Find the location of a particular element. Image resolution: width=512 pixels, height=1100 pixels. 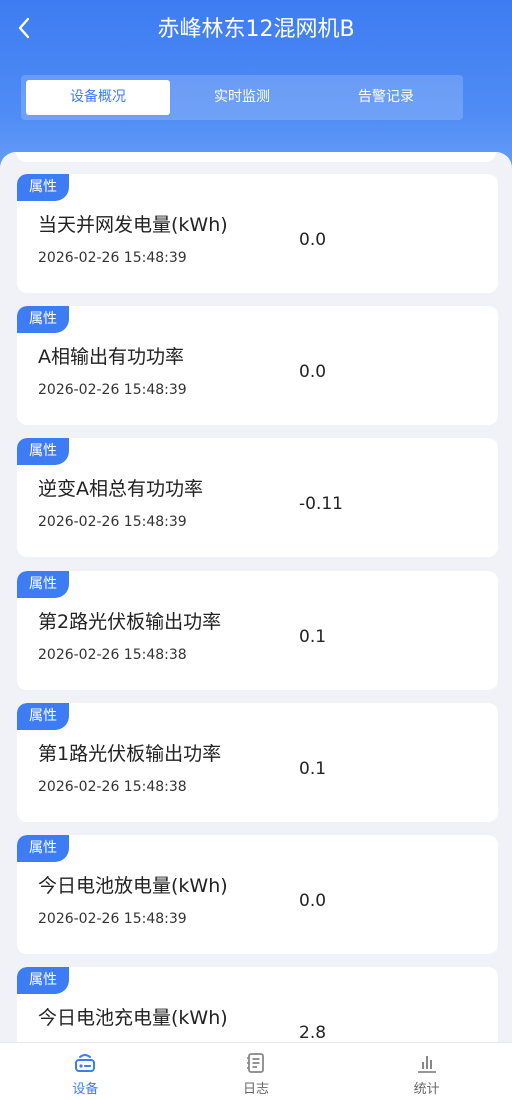

list-item: 属性 当天并网发电量(kWh) 2026-02-26 15:48:39 0.0 is located at coordinates (257, 233).